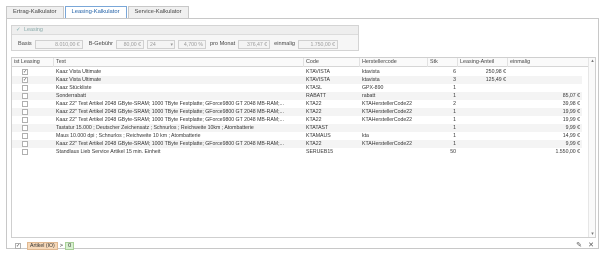 Image resolution: width=605 pixels, height=255 pixels. Describe the element at coordinates (152, 44) in the screenshot. I see `months-value: 24` at that location.